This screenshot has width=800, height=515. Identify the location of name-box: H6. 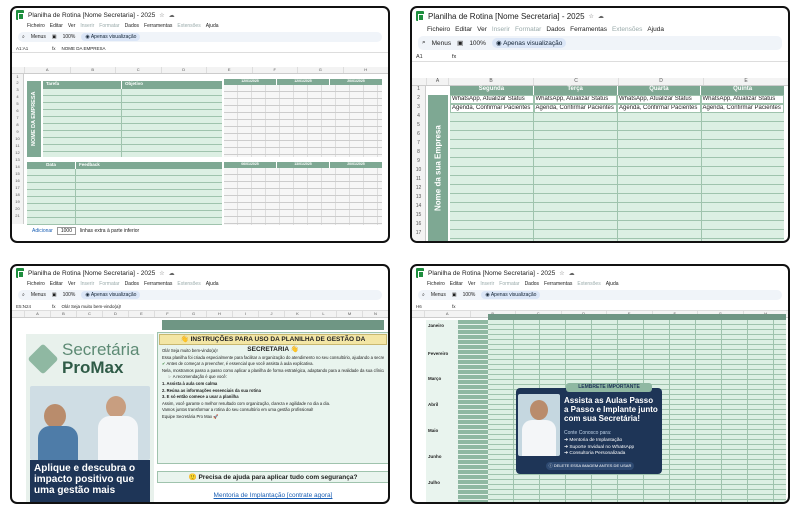
(431, 306).